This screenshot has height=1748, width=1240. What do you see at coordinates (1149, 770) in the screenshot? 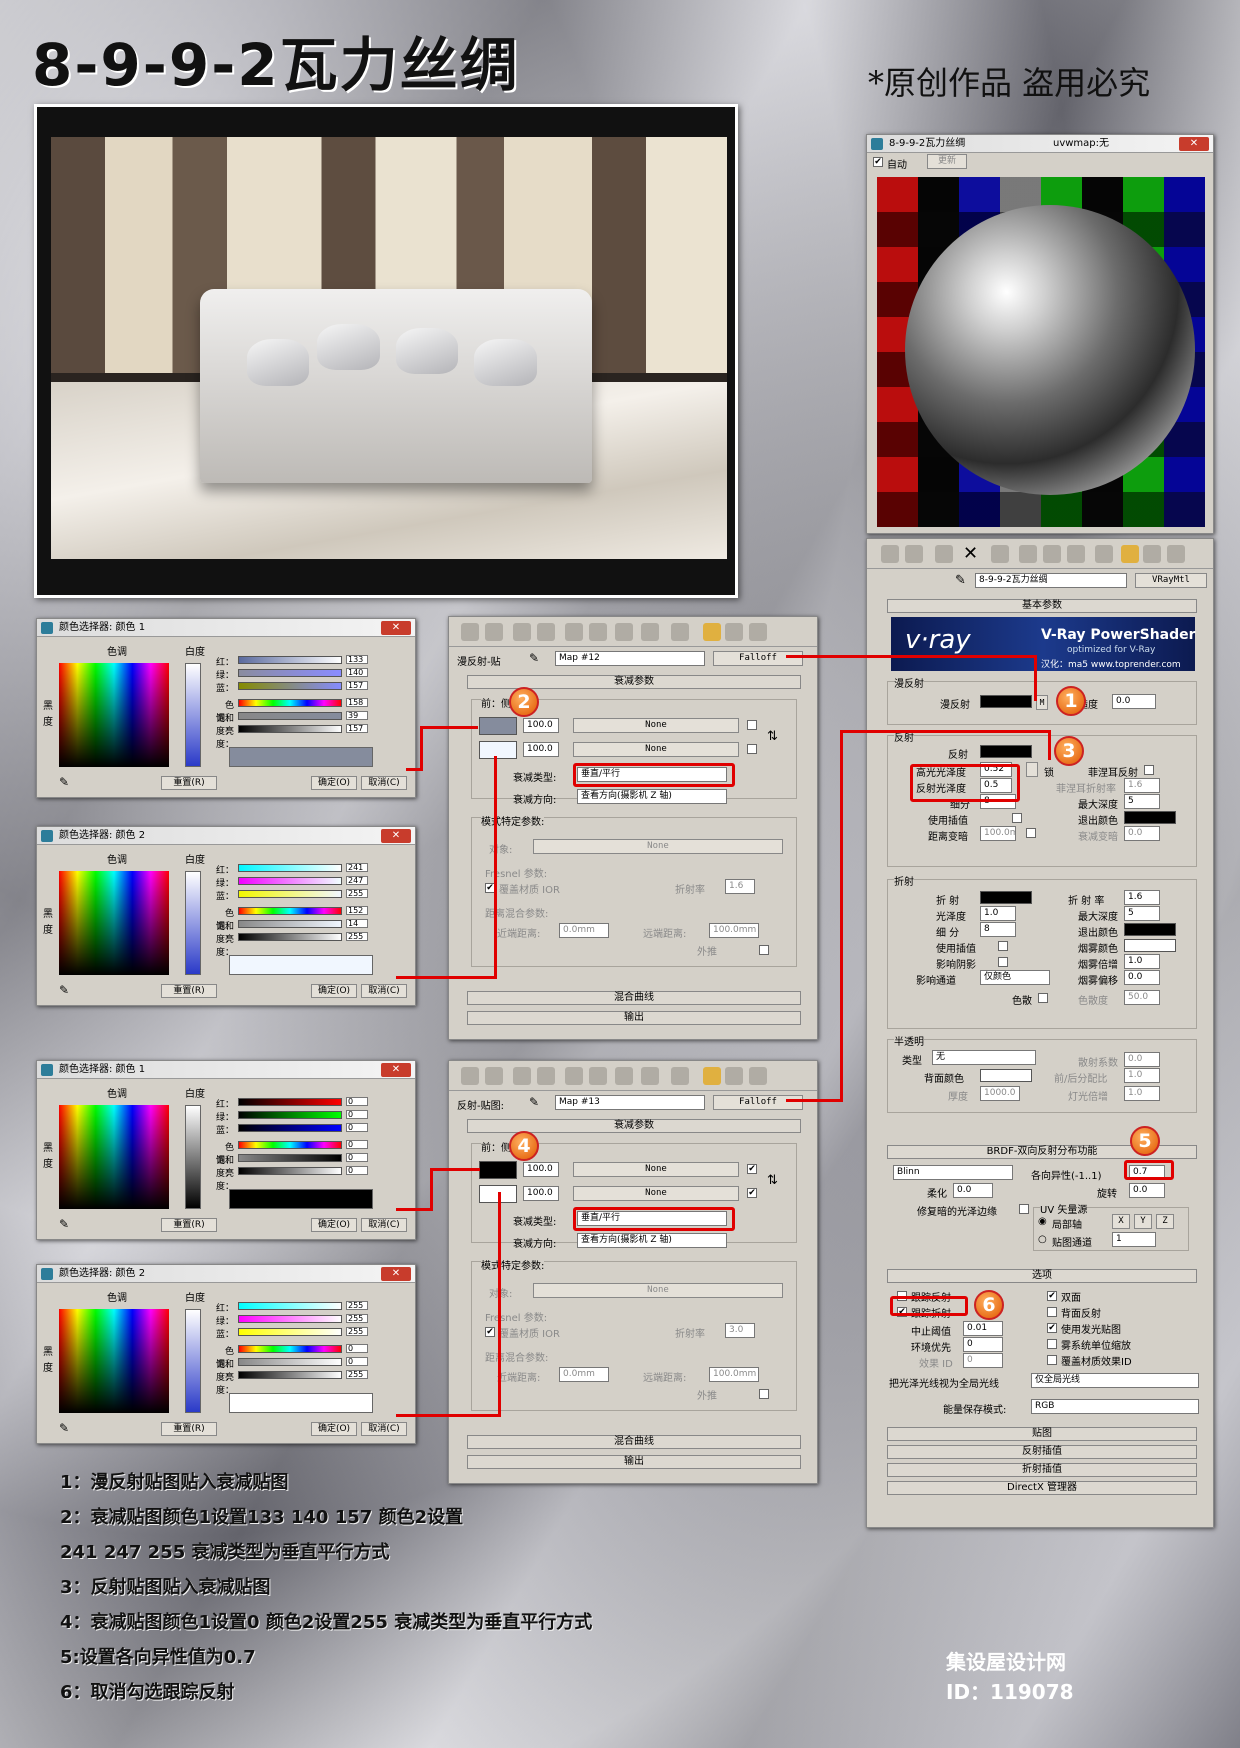
I see `fresnel-reflection-checkbox` at bounding box center [1149, 770].